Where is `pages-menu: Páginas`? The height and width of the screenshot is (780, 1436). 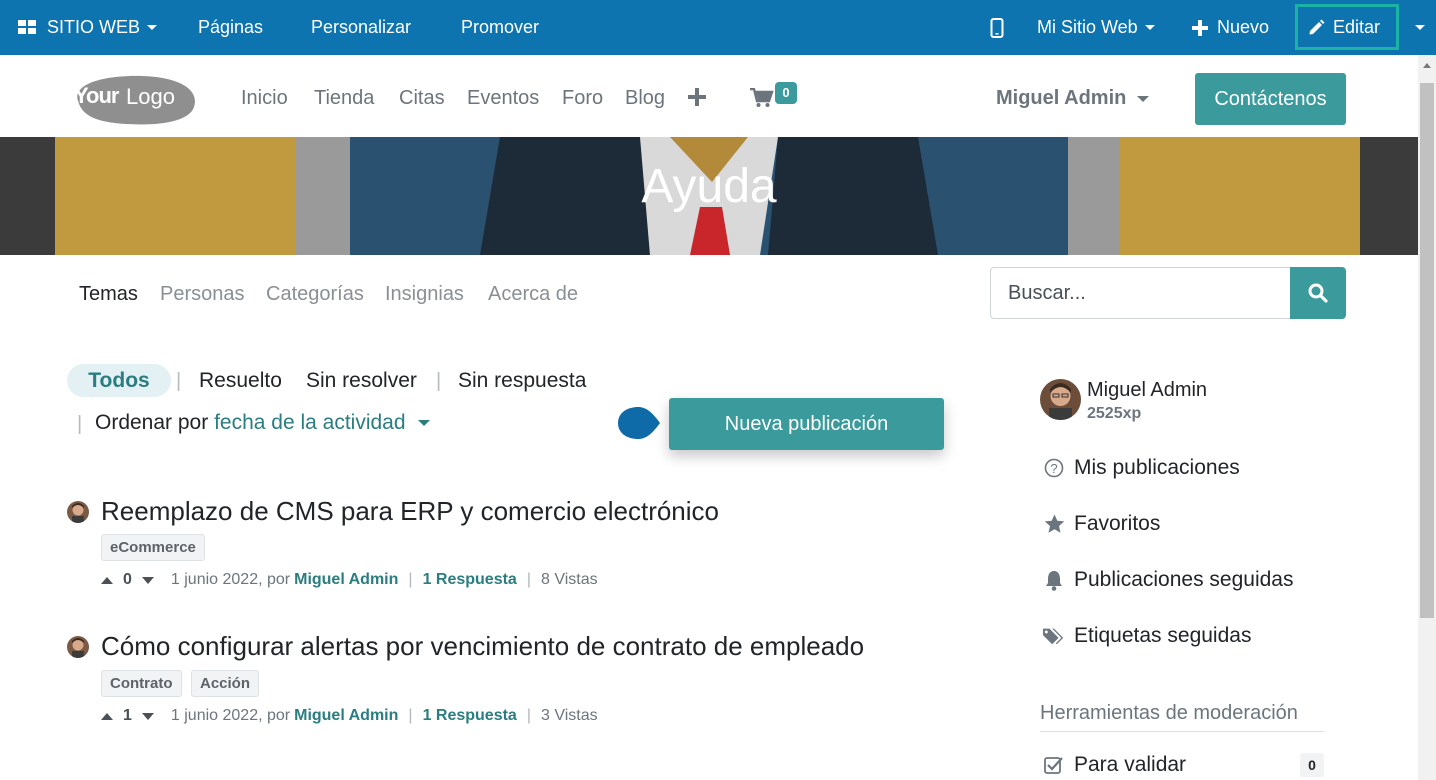 pages-menu: Páginas is located at coordinates (230, 27).